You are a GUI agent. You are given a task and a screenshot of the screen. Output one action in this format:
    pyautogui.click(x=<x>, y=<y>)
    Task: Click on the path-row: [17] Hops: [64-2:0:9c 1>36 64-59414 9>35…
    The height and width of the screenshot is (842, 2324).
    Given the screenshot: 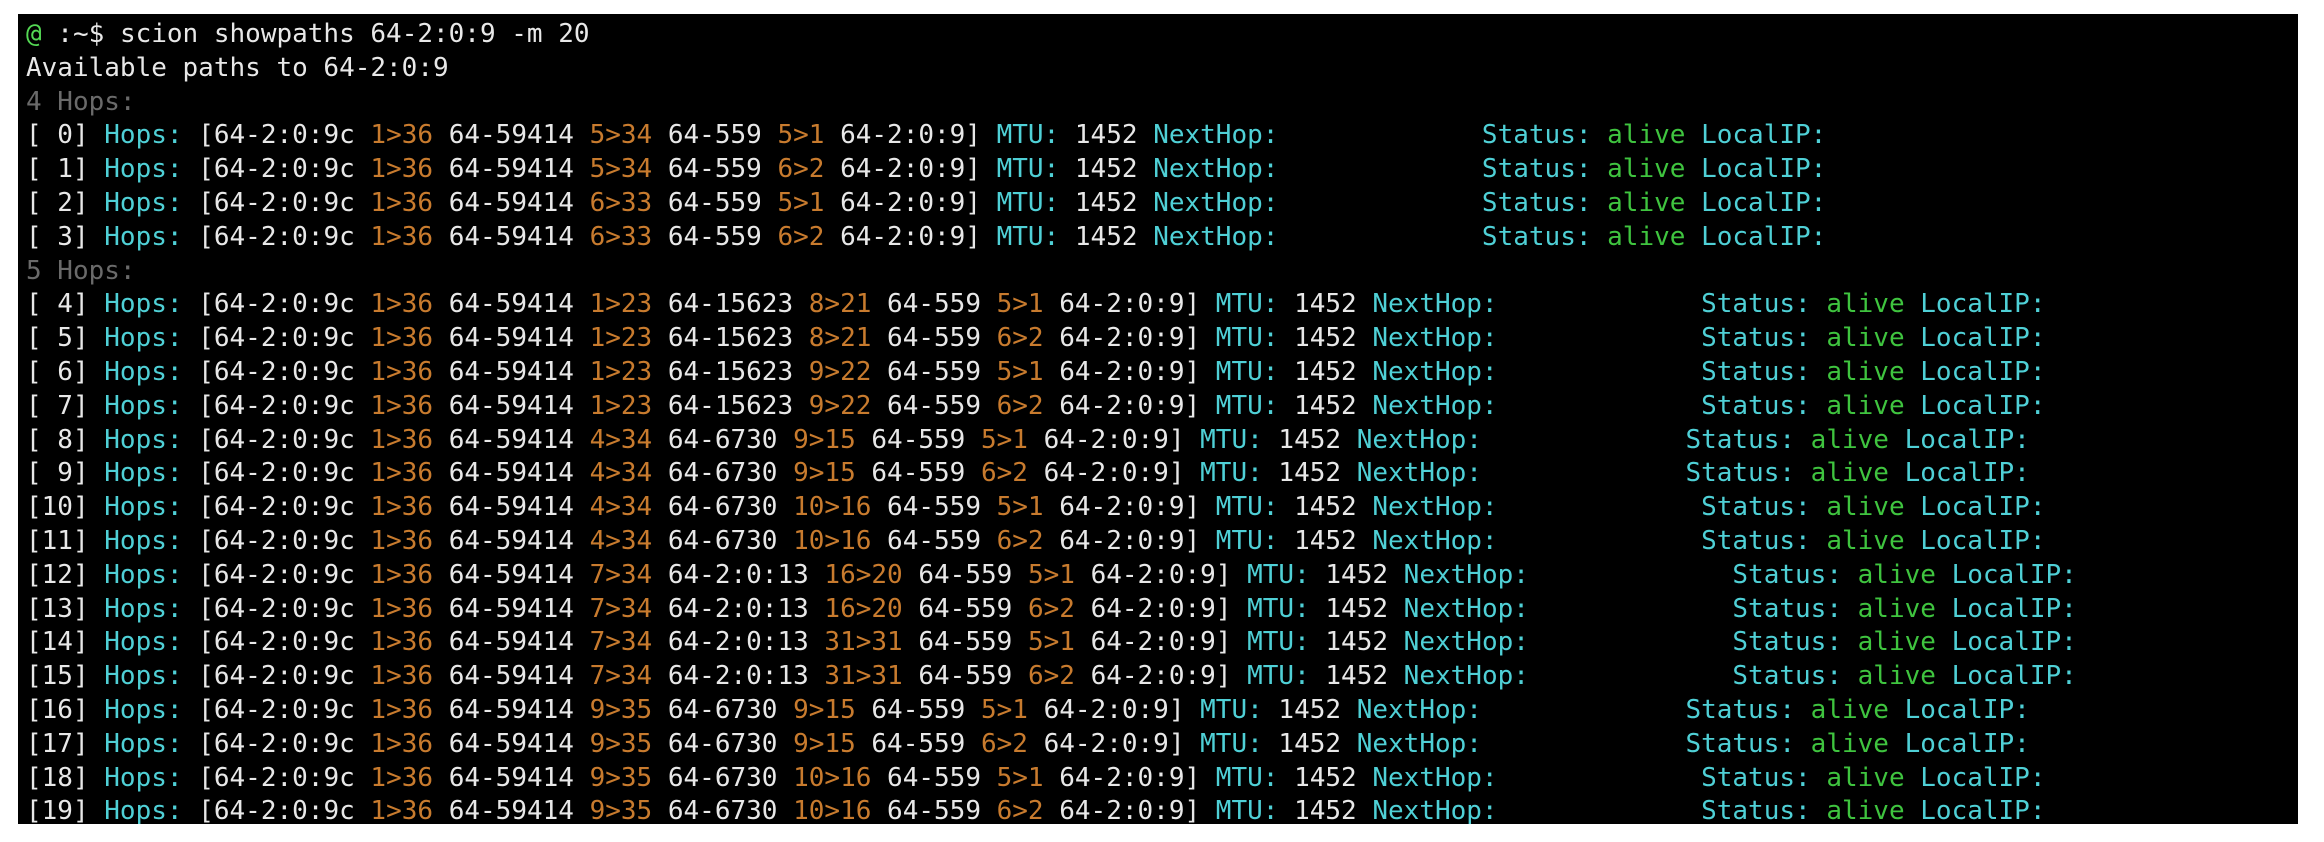 What is the action you would take?
    pyautogui.click(x=1028, y=743)
    